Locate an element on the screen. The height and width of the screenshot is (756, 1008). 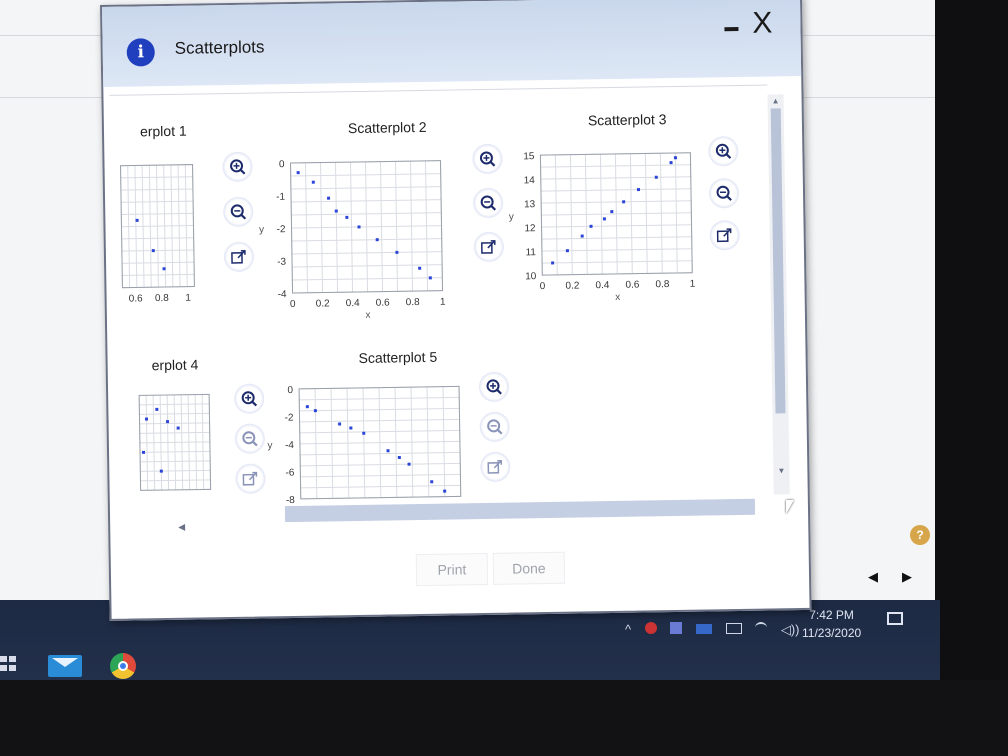
scrollbar-thumb is located at coordinates (778, 261).